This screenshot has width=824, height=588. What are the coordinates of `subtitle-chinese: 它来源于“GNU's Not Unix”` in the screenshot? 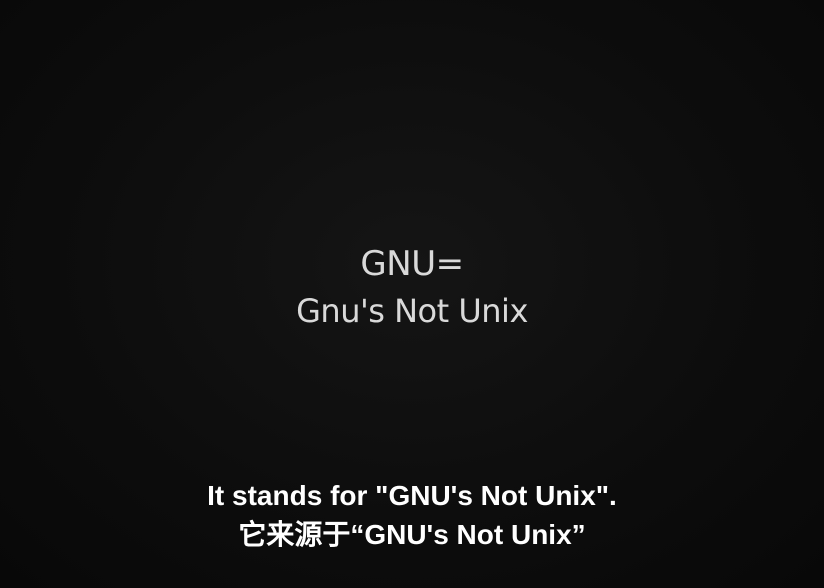 It's located at (412, 534).